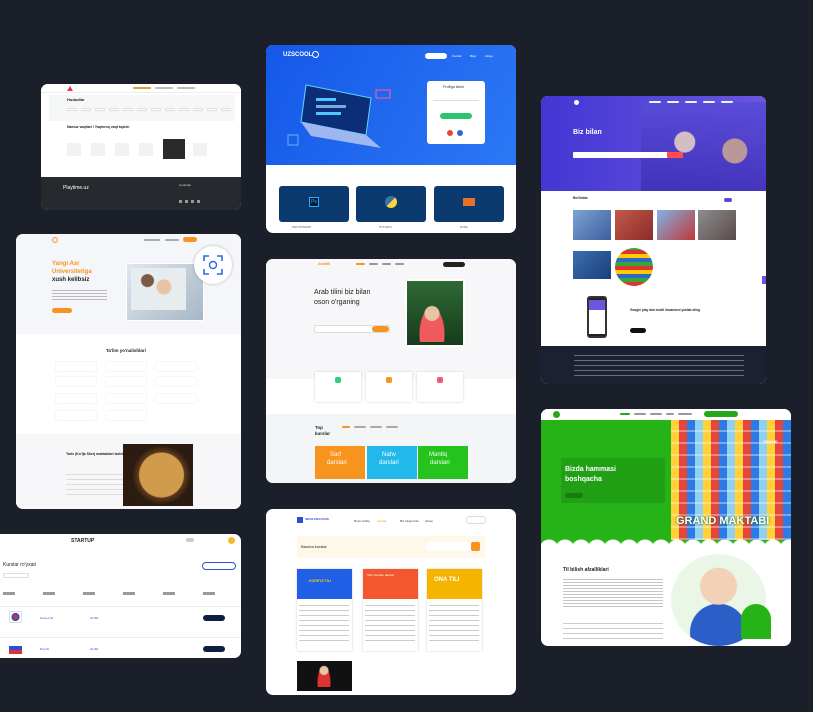 The image size is (813, 712). What do you see at coordinates (317, 519) in the screenshot?
I see `logo: SIRIUS EDUCATION` at bounding box center [317, 519].